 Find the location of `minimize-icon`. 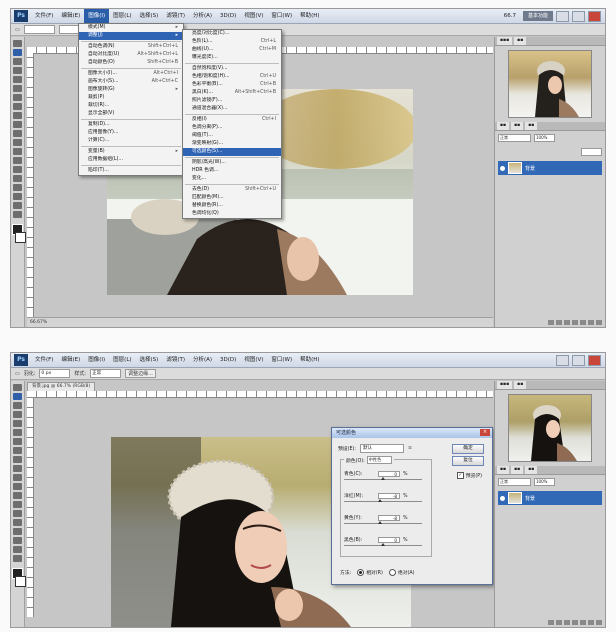

minimize-icon is located at coordinates (562, 16).